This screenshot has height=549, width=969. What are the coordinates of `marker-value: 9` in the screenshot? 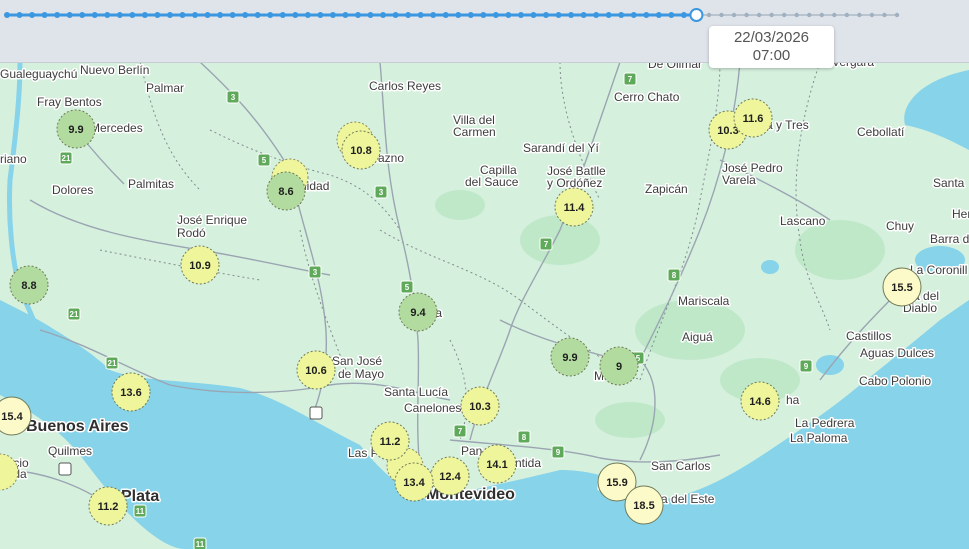 It's located at (619, 367).